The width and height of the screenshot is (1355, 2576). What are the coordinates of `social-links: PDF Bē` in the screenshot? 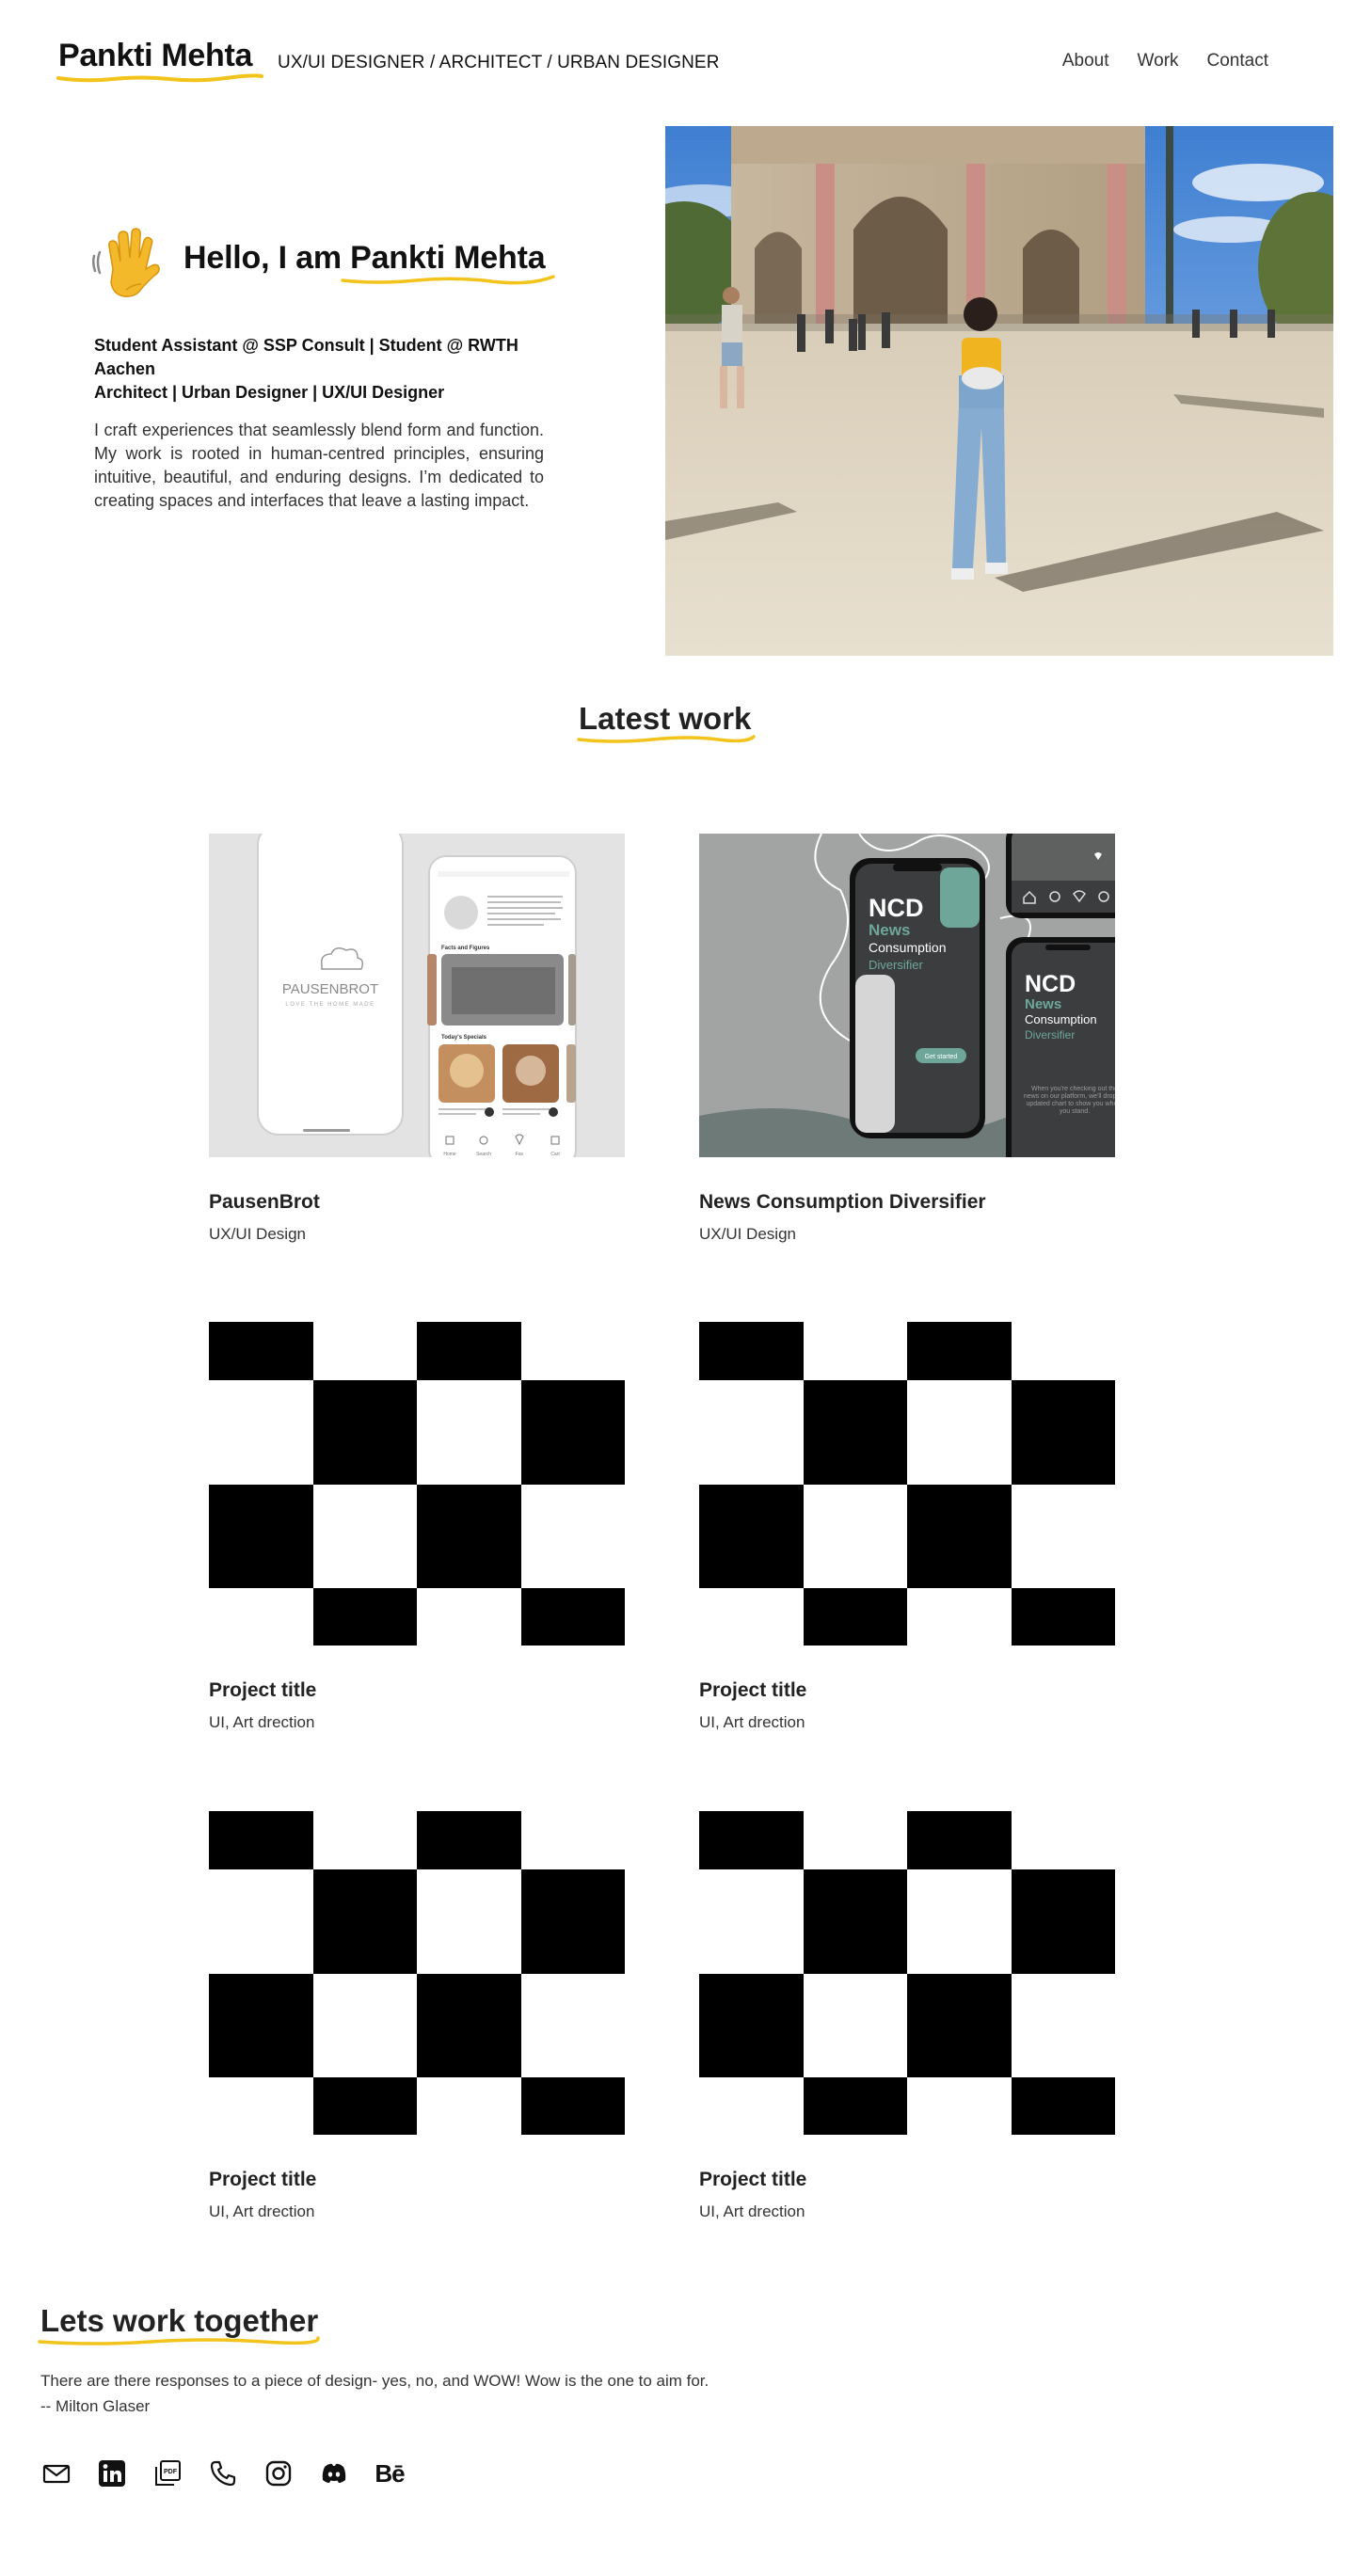 It's located at (234, 2473).